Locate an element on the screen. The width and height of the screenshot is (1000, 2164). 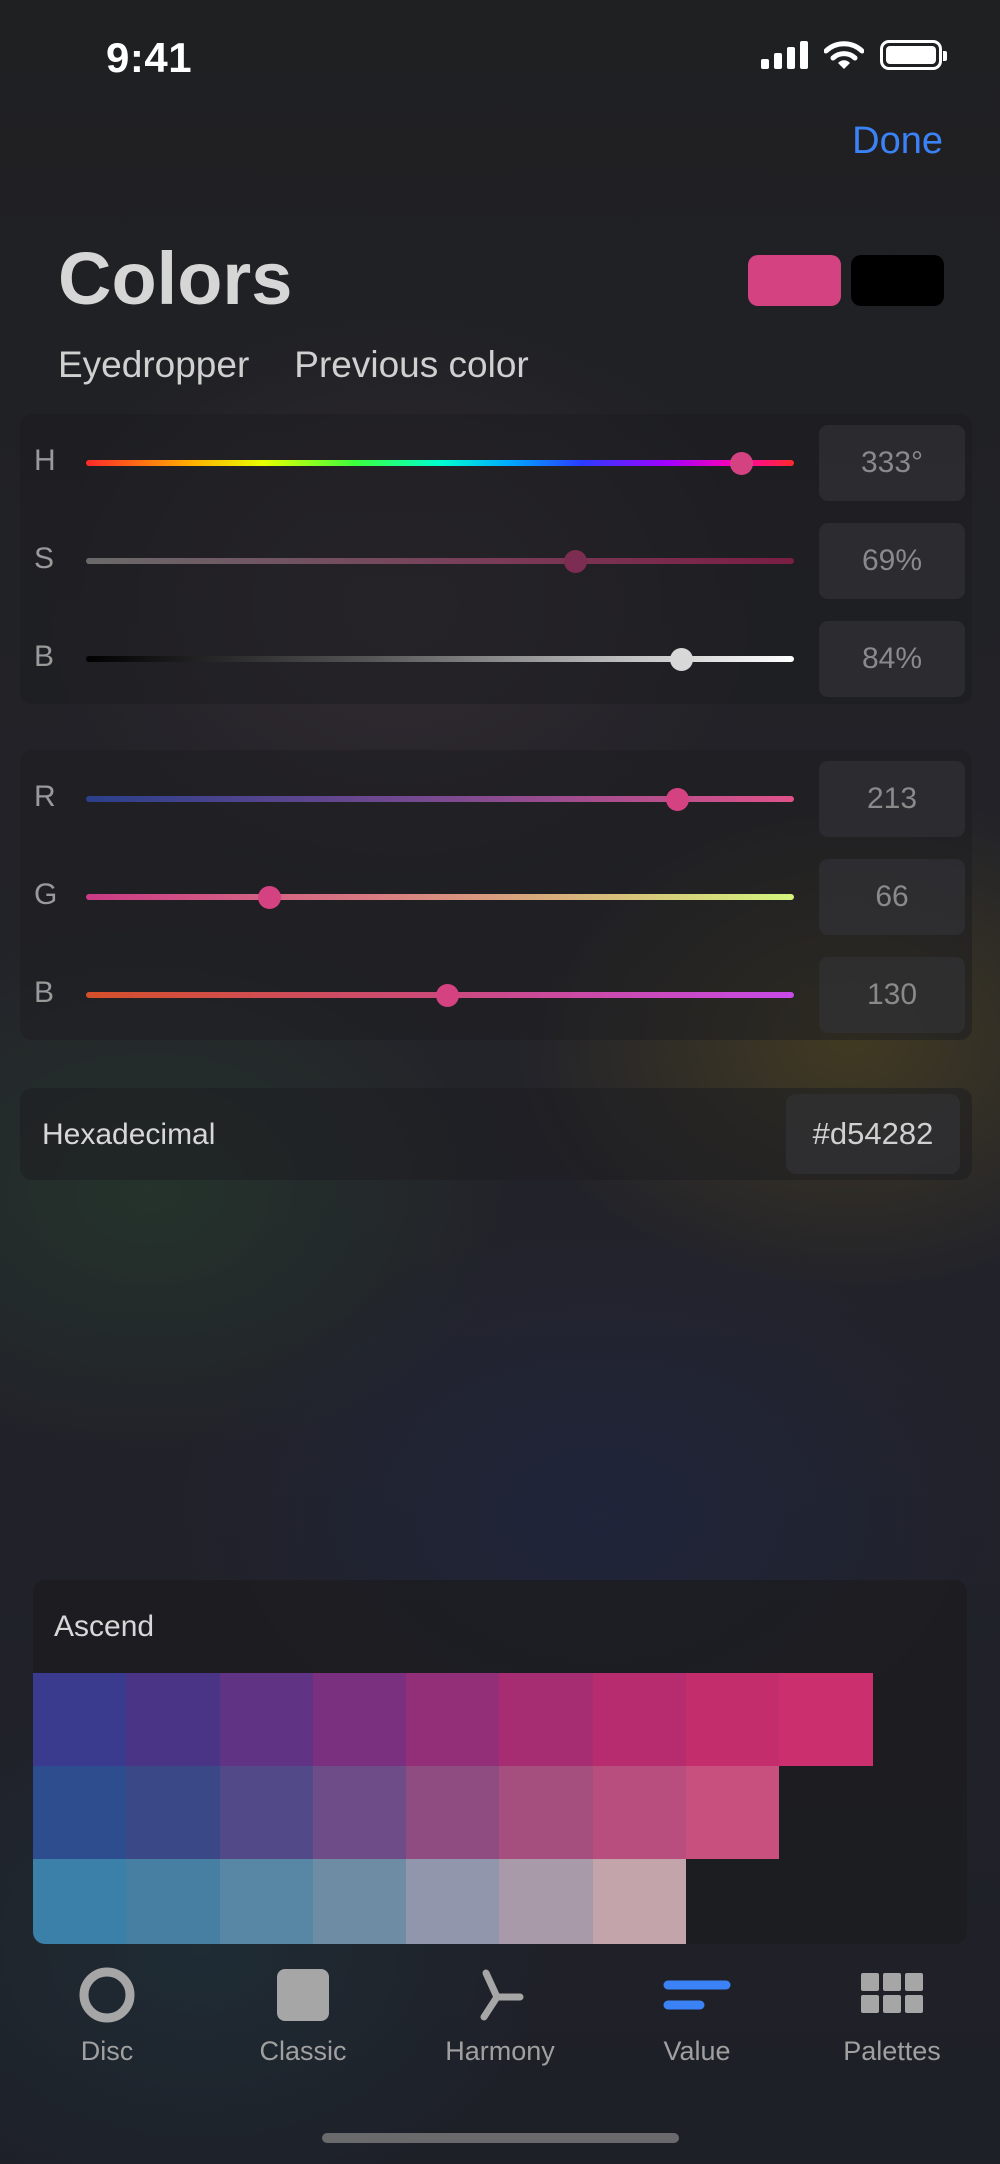
tab-disc: Disc is located at coordinates (107, 2013).